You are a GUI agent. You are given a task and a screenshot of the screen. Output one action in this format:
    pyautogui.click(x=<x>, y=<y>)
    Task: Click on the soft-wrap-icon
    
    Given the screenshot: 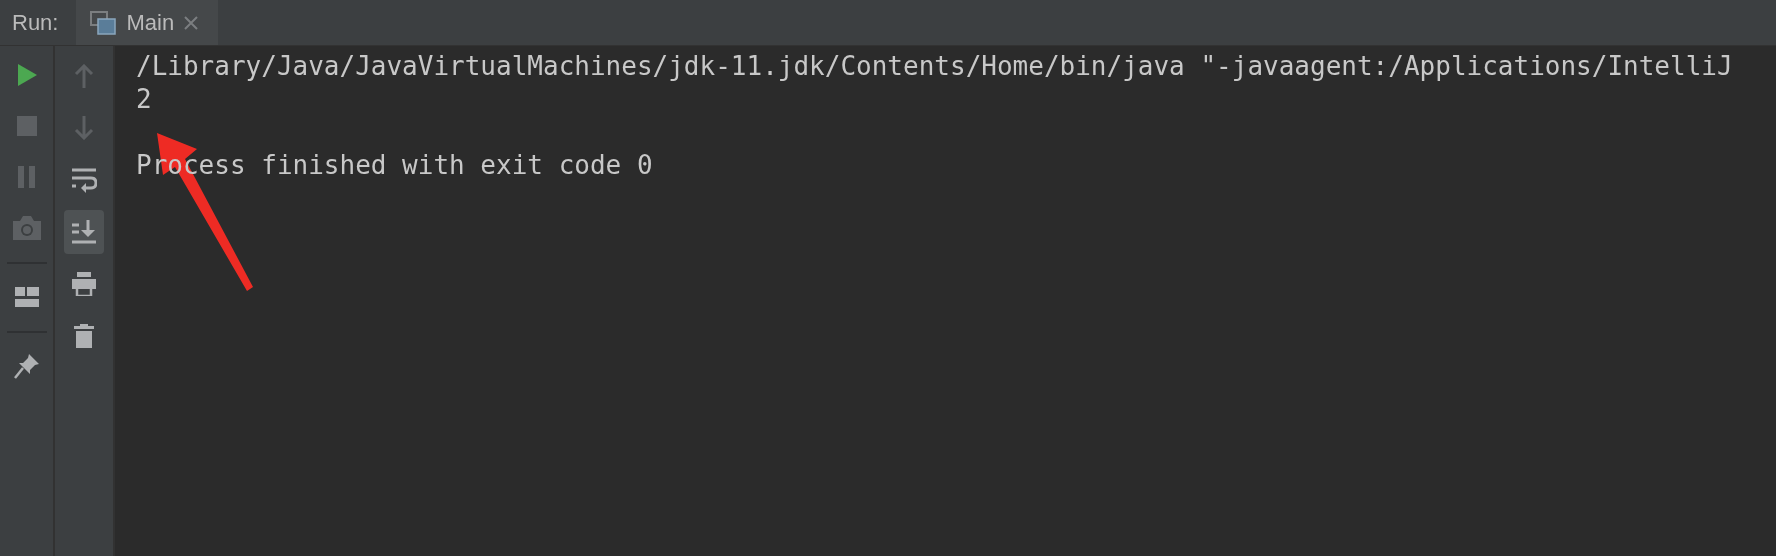 What is the action you would take?
    pyautogui.click(x=84, y=180)
    